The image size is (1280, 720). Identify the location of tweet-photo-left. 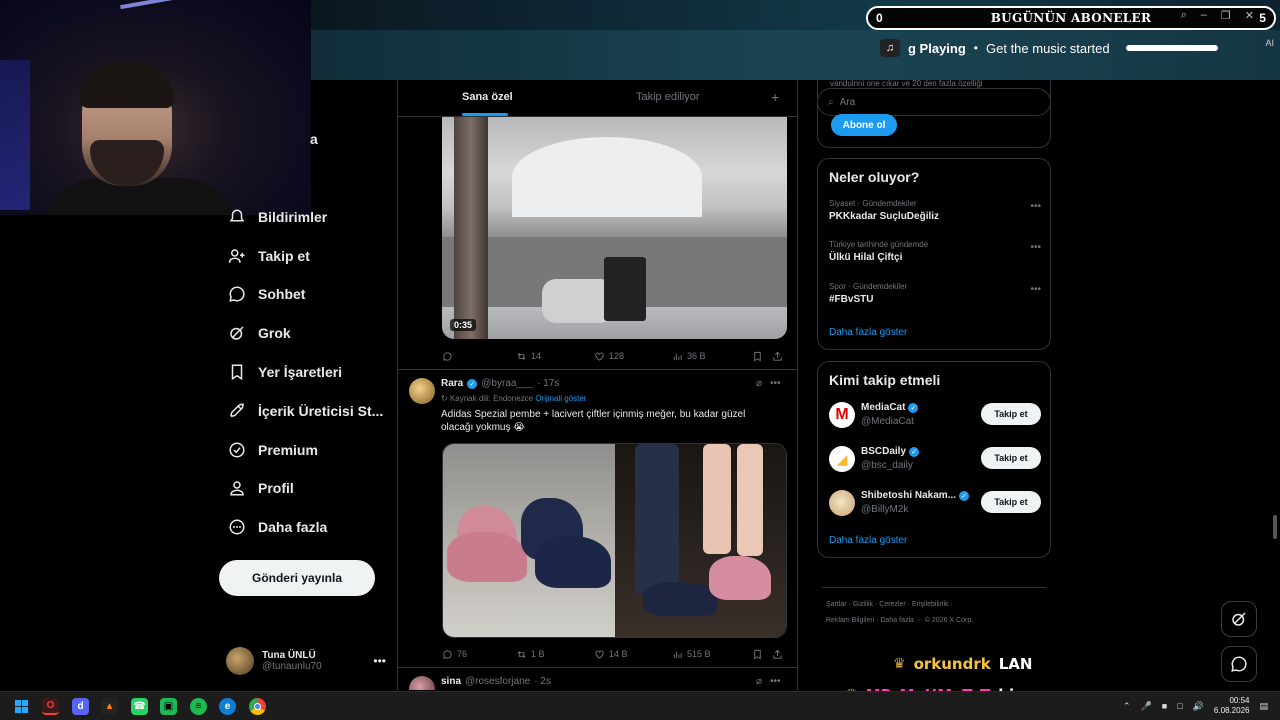
(529, 540).